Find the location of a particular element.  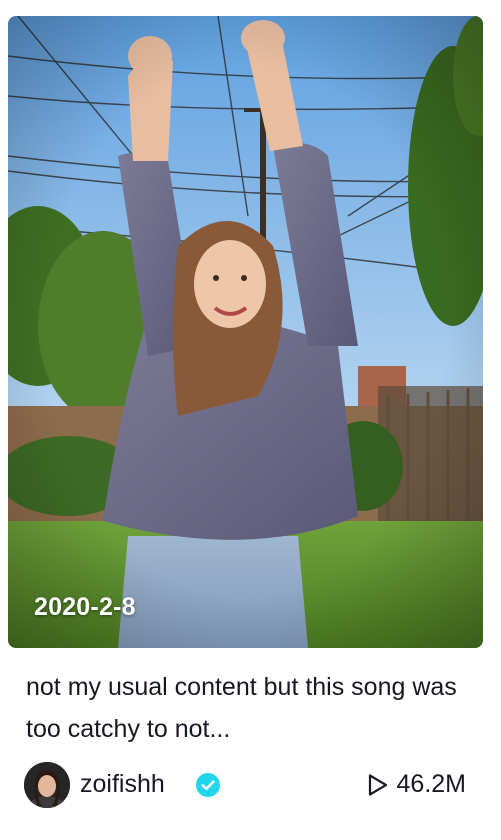

view-count: 46.2M is located at coordinates (416, 784).